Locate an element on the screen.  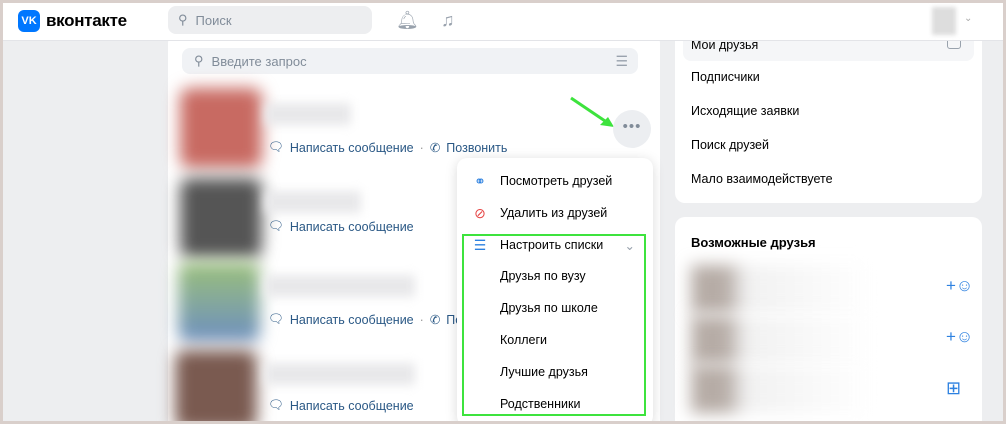
header-search-input: ⚲ Поиск is located at coordinates (270, 20).